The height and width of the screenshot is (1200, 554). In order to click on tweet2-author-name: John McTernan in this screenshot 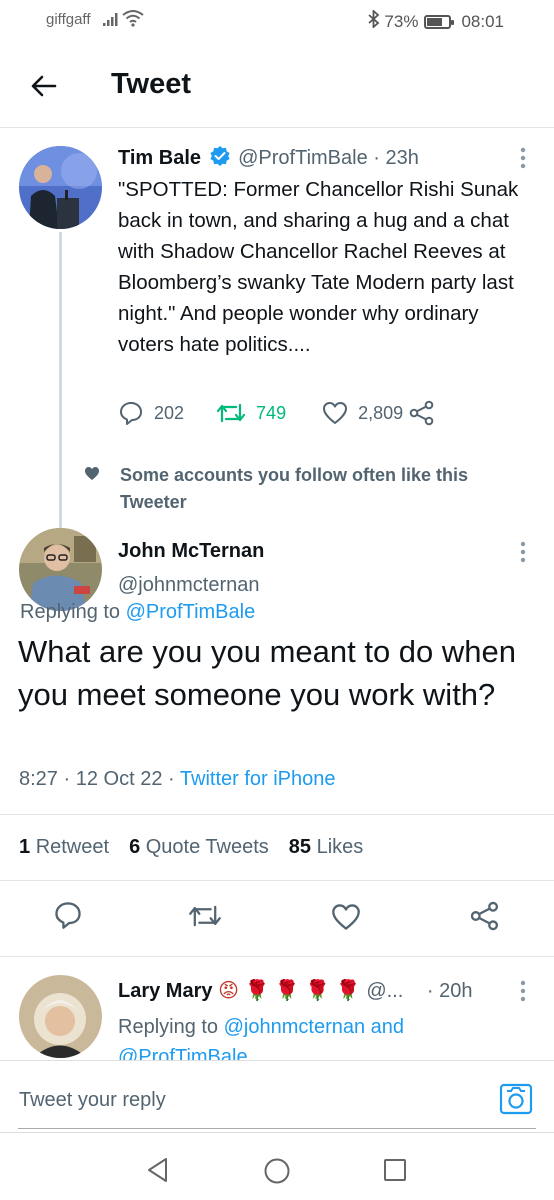, I will do `click(191, 551)`.